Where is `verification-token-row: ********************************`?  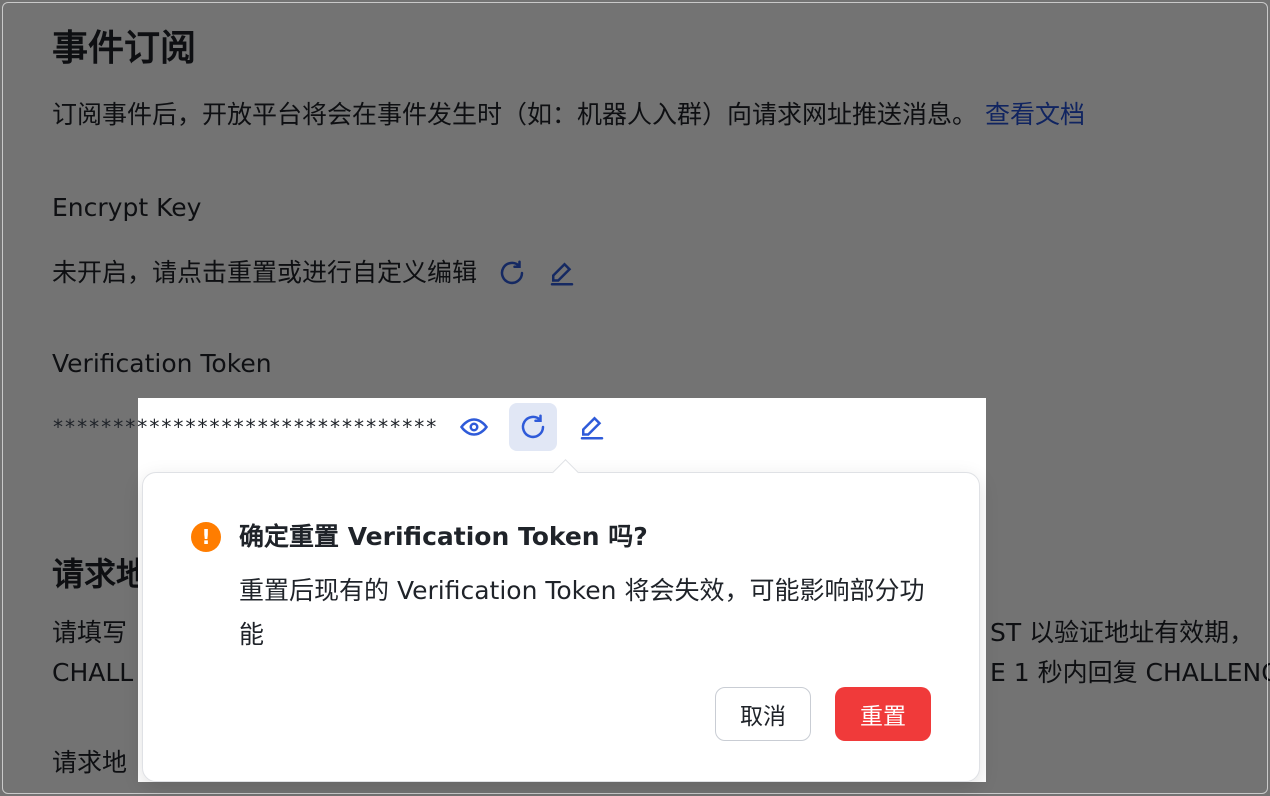 verification-token-row: ******************************** is located at coordinates (333, 427).